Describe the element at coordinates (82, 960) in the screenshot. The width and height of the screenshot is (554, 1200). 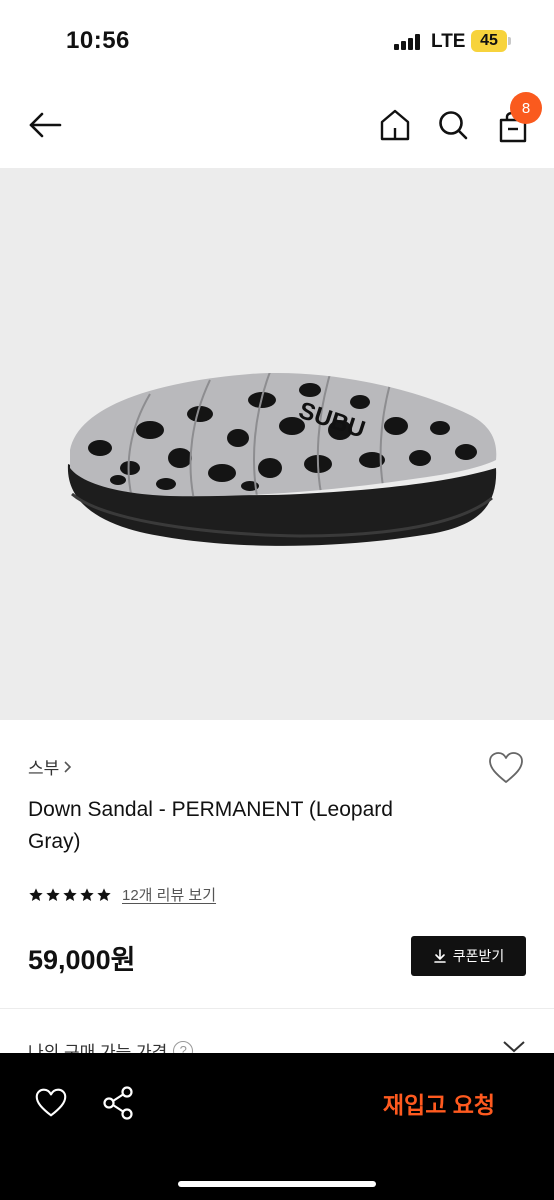
I see `product-price: 59,000원` at that location.